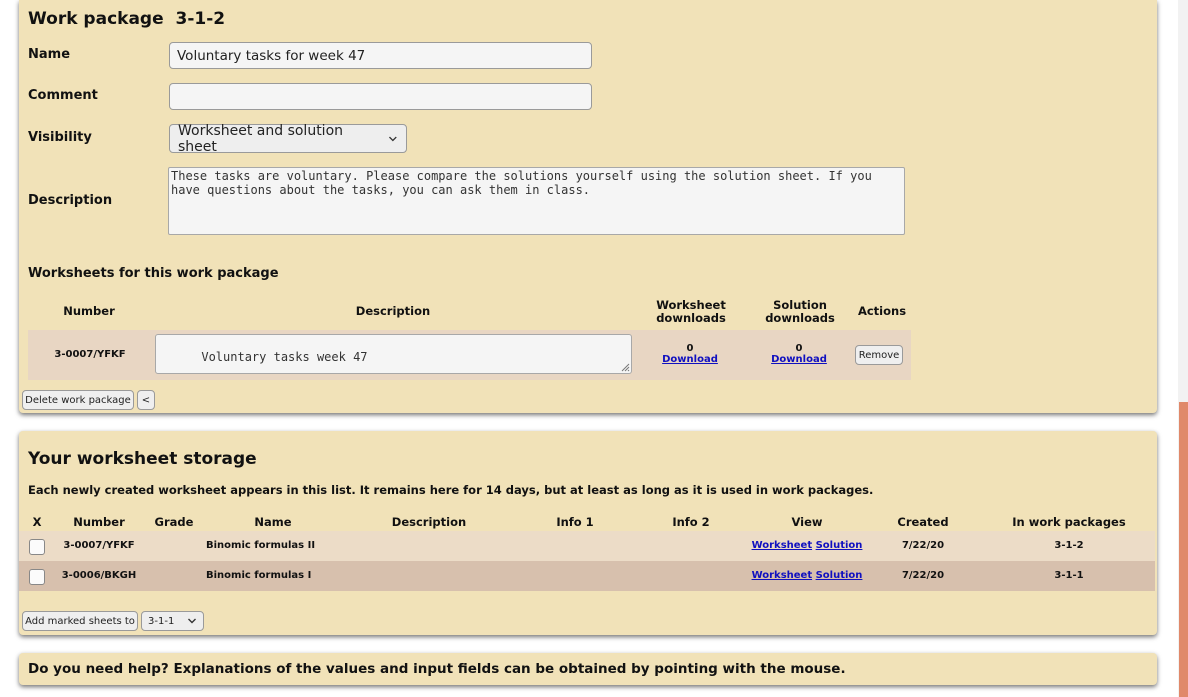 The image size is (1188, 697). I want to click on visibility-select: Worksheet and solution sheet, so click(288, 138).